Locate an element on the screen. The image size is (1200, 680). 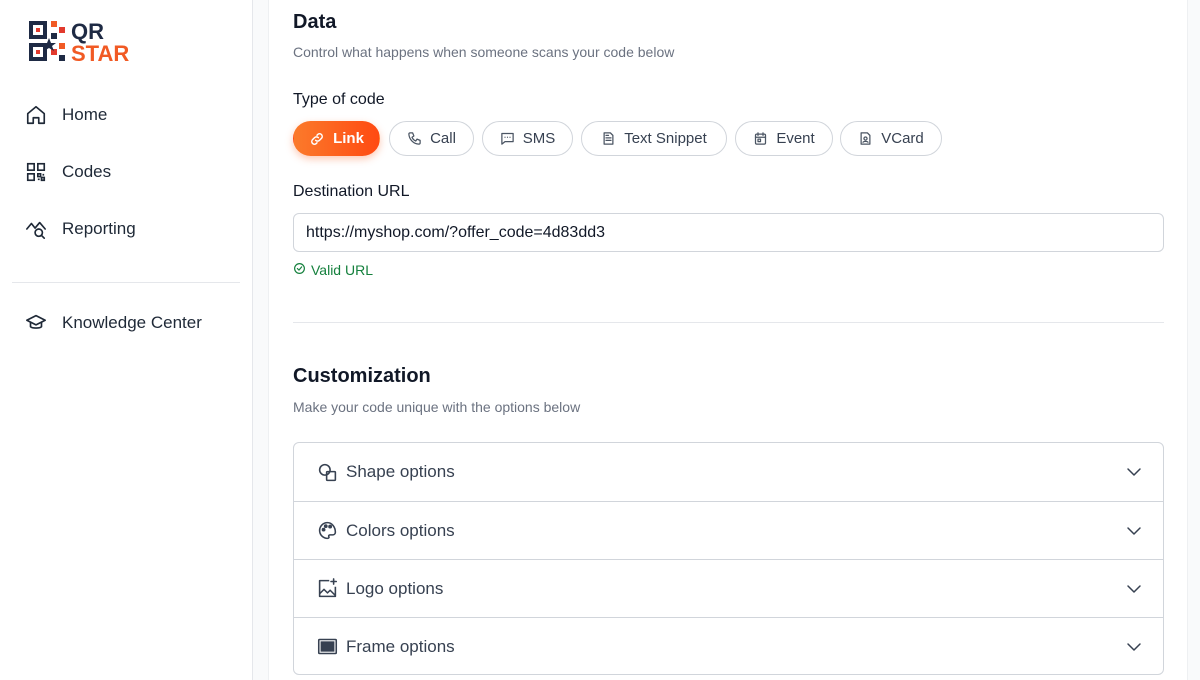
sidebar-item-knowledge-center: Knowledge Center is located at coordinates (126, 323).